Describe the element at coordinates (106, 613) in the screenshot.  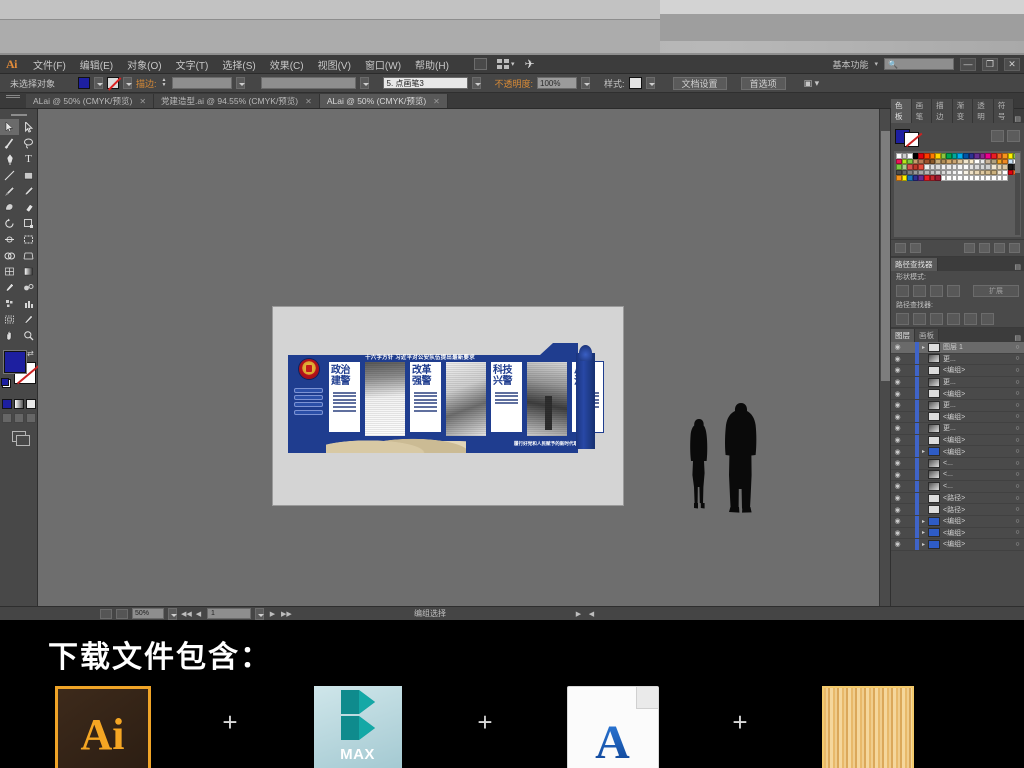
I see `status-screen-icon` at that location.